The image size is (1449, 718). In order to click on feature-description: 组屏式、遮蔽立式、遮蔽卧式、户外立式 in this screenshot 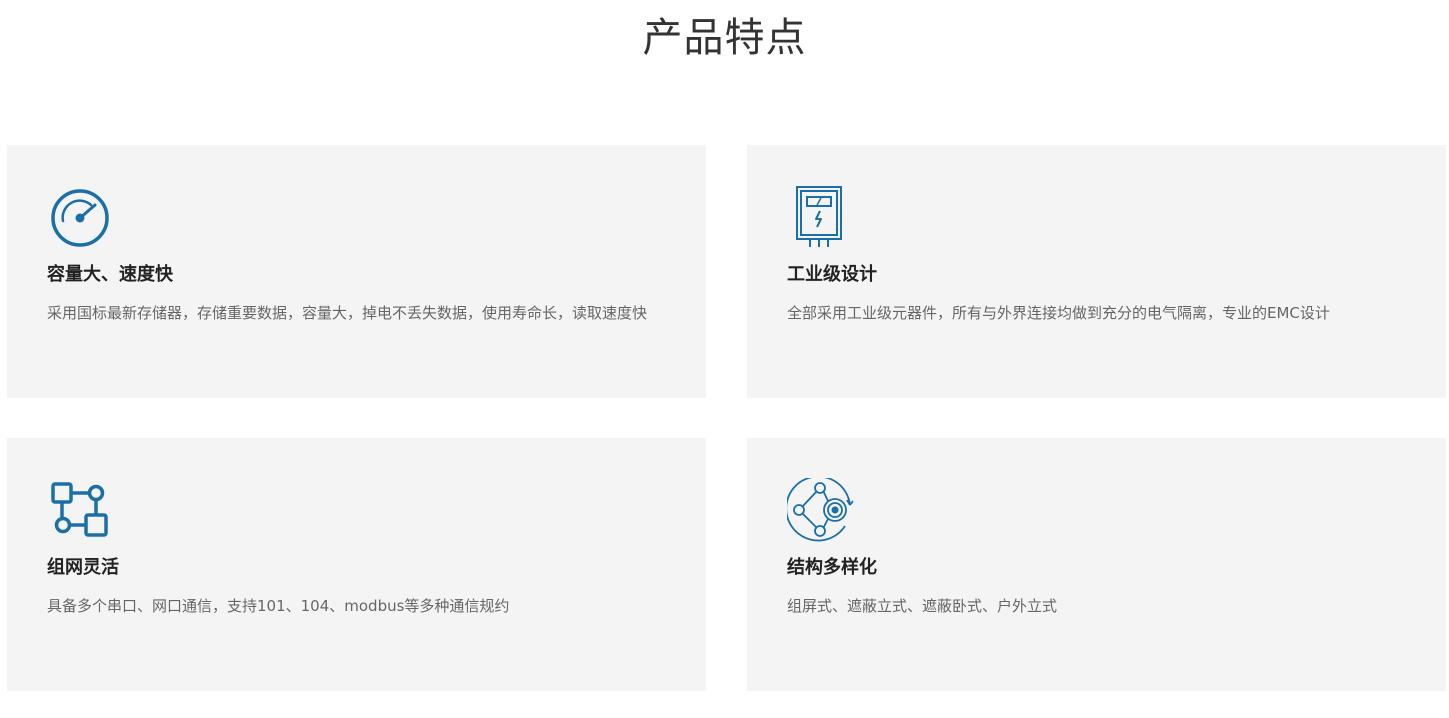, I will do `click(922, 606)`.